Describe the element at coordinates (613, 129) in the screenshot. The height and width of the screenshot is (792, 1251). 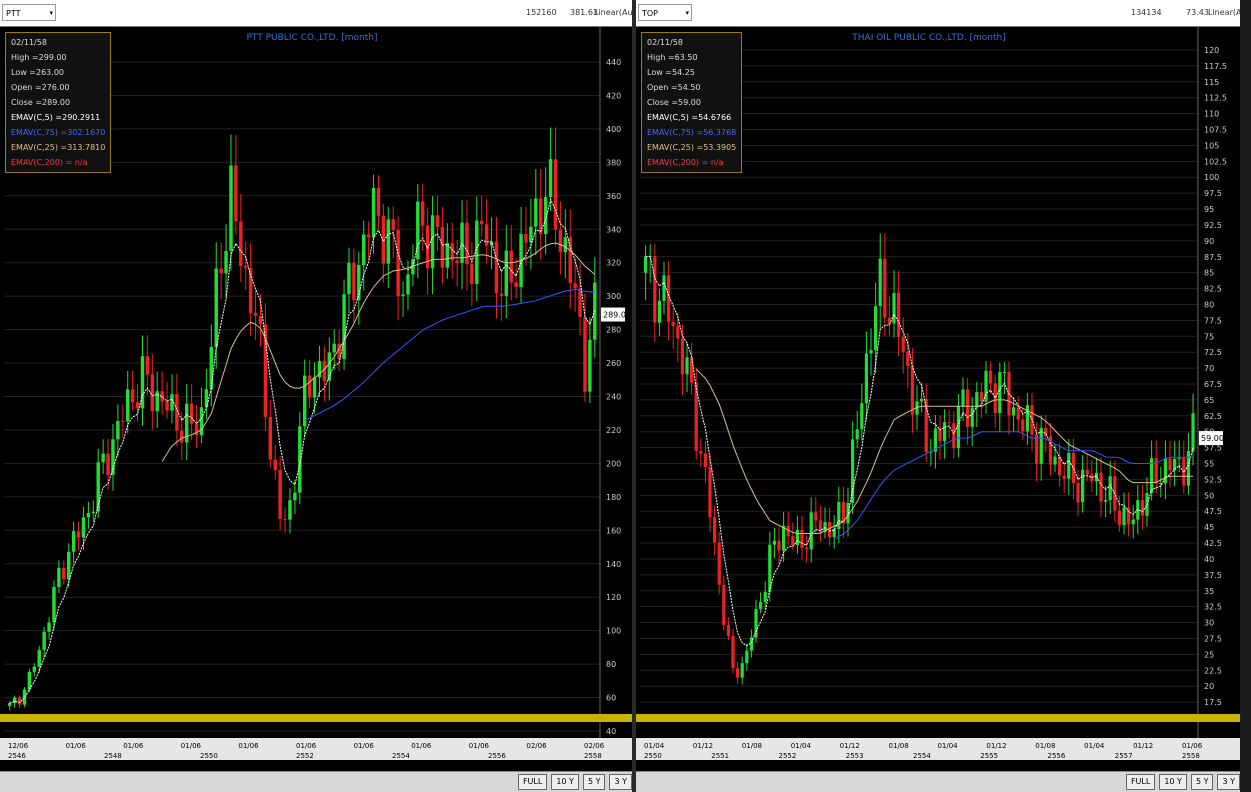
I see `y-tick-label: 400` at that location.